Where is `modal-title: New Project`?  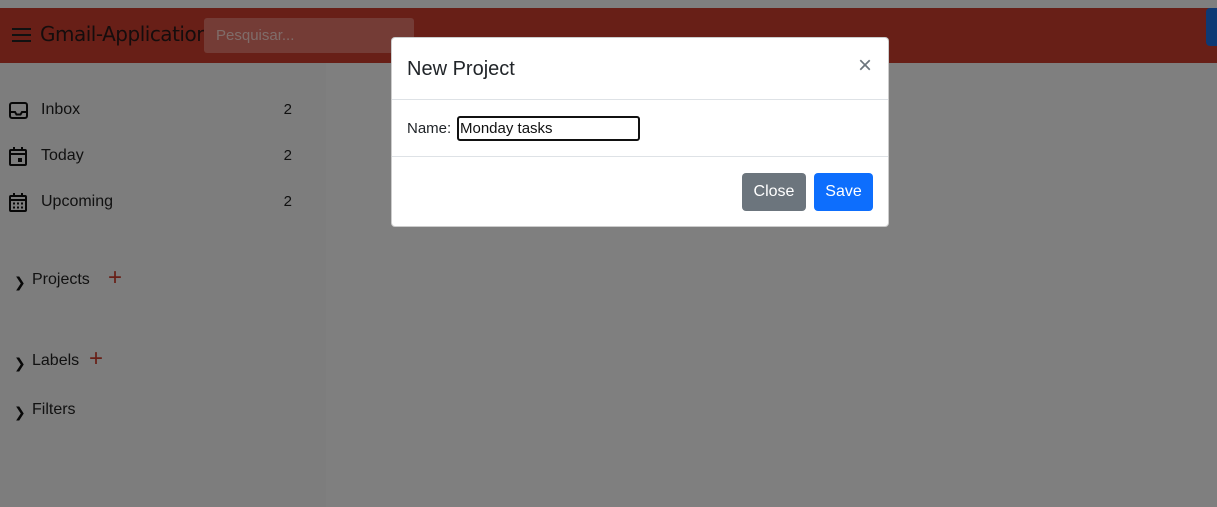
modal-title: New Project is located at coordinates (461, 69).